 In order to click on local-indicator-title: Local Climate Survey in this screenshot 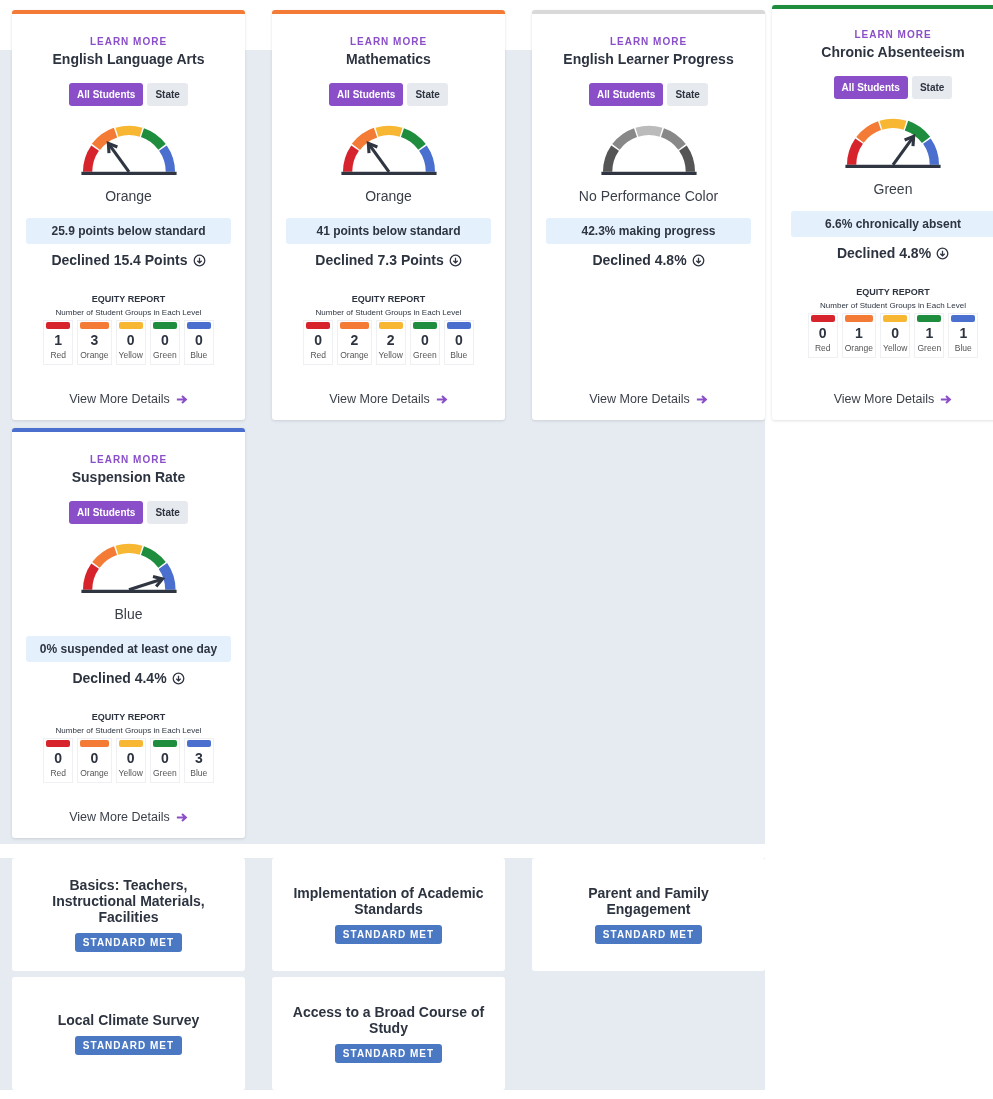, I will do `click(128, 1020)`.